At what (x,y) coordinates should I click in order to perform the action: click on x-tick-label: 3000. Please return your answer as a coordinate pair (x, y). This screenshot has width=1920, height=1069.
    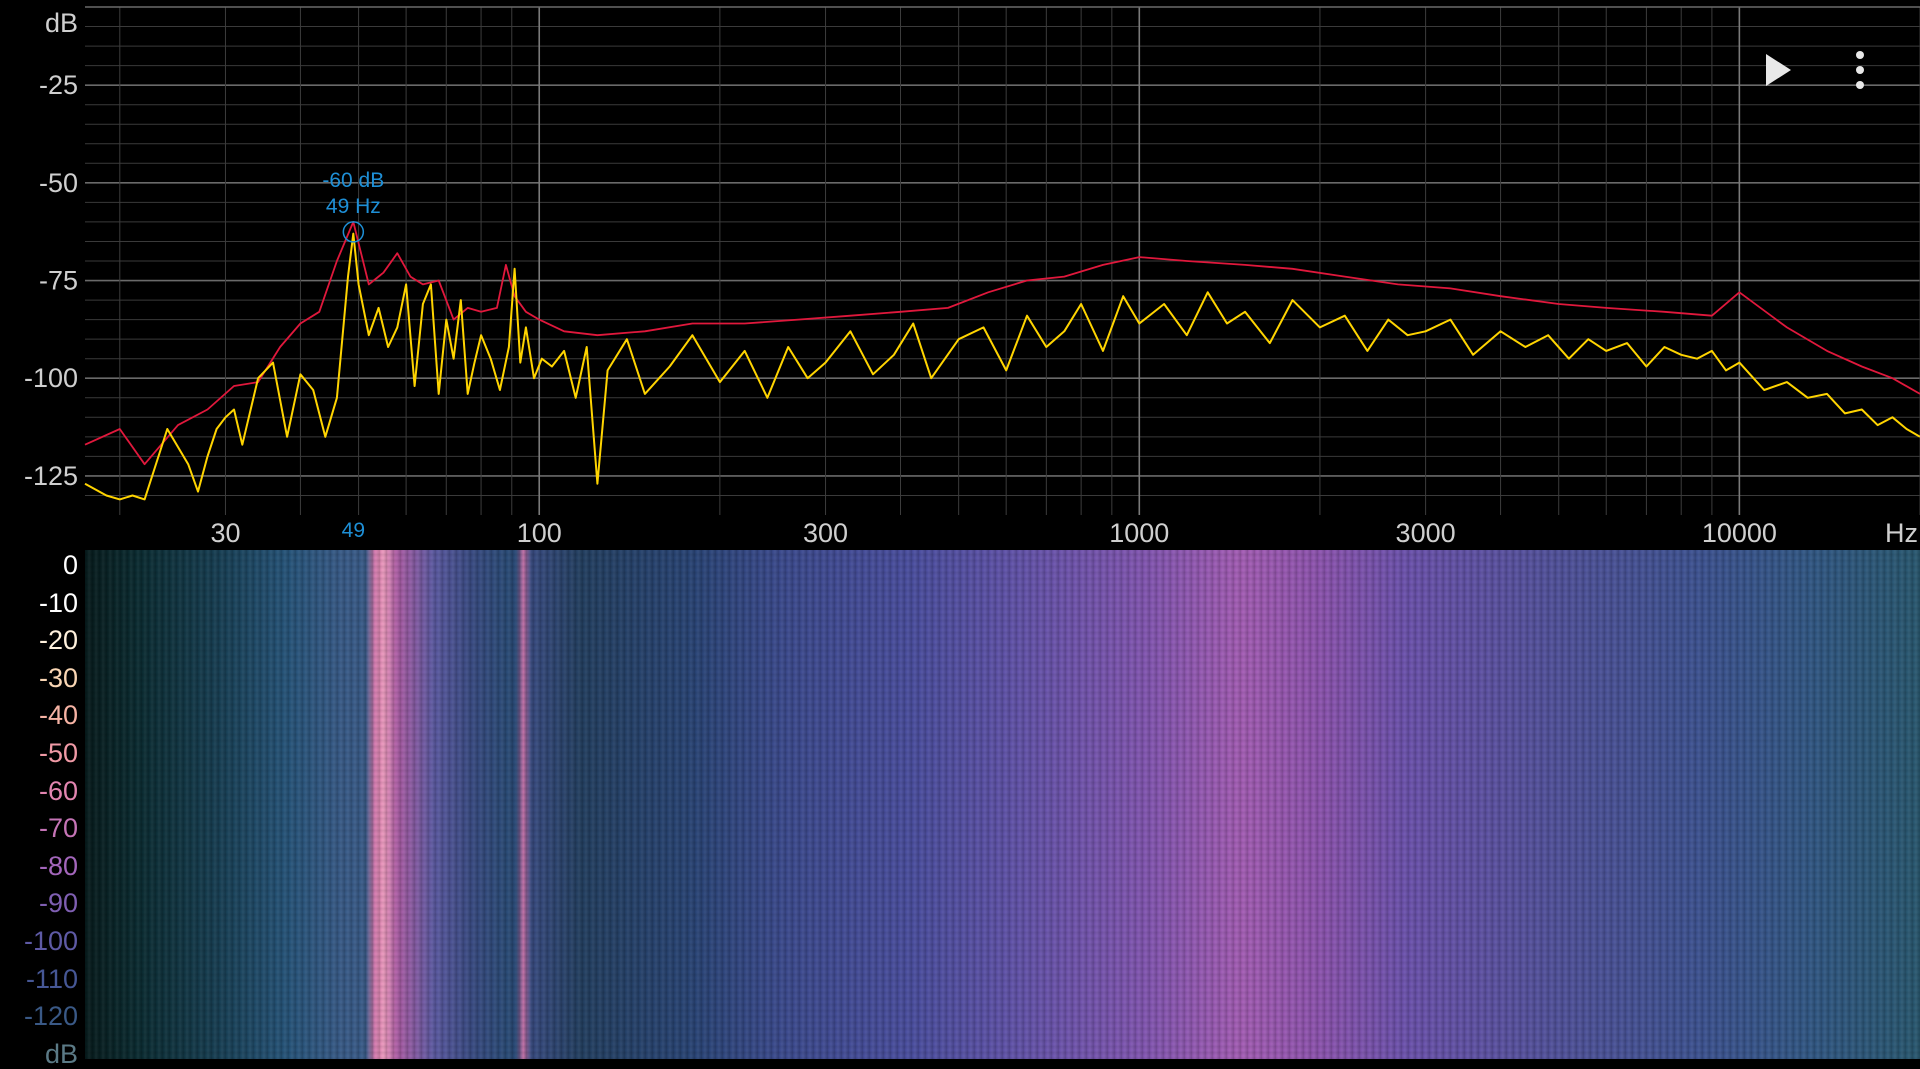
    Looking at the image, I should click on (1426, 533).